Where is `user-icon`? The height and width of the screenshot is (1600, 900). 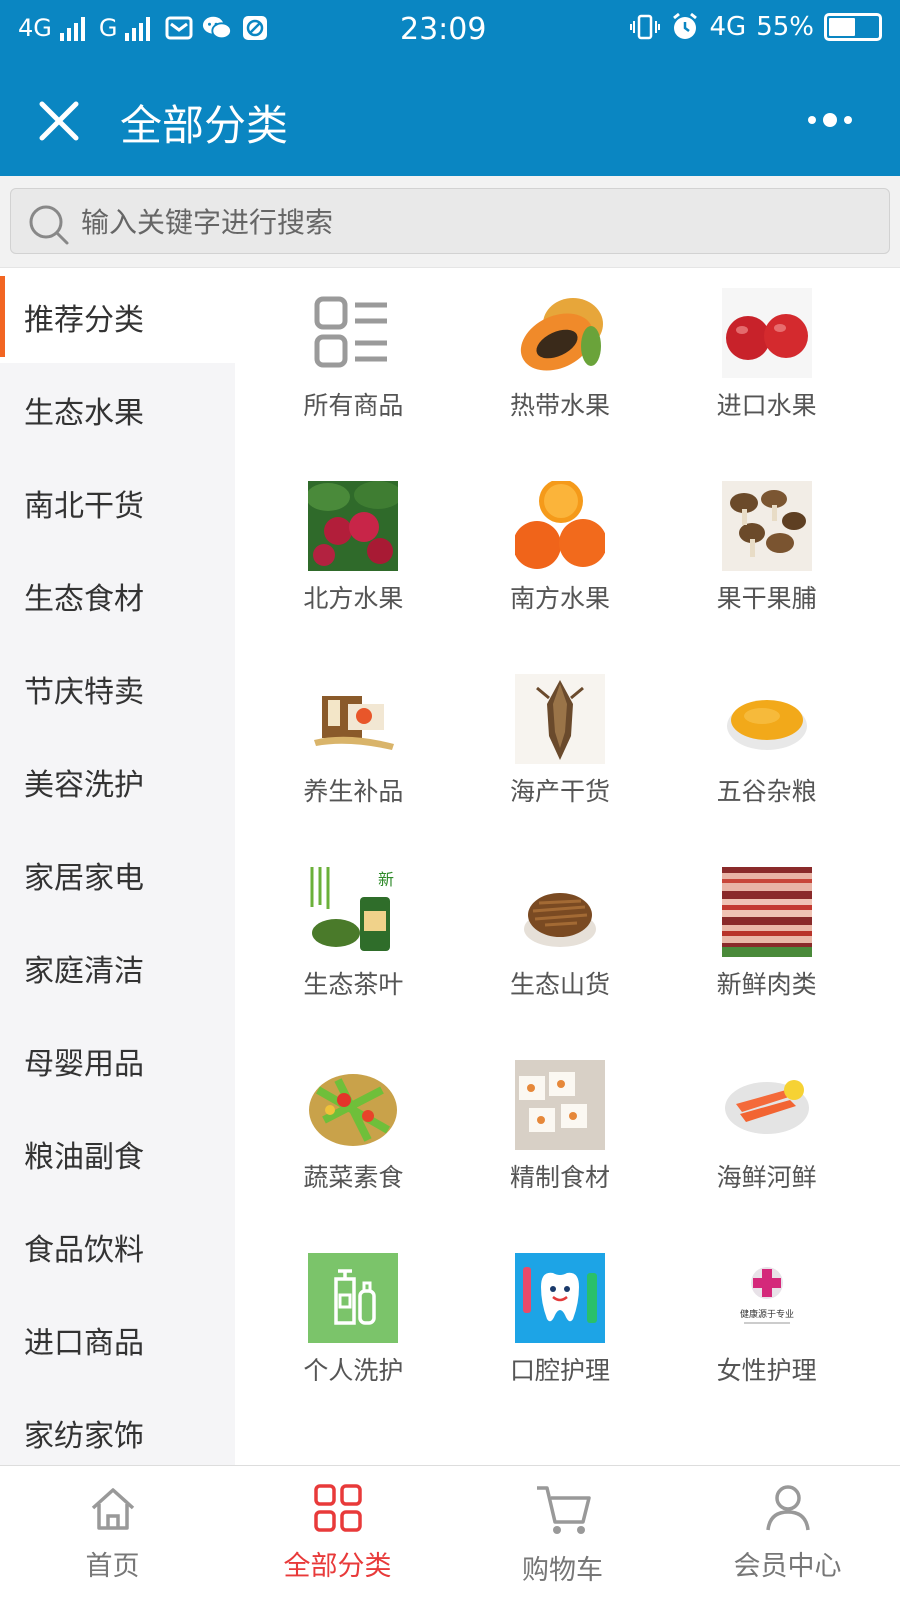 user-icon is located at coordinates (787, 1508).